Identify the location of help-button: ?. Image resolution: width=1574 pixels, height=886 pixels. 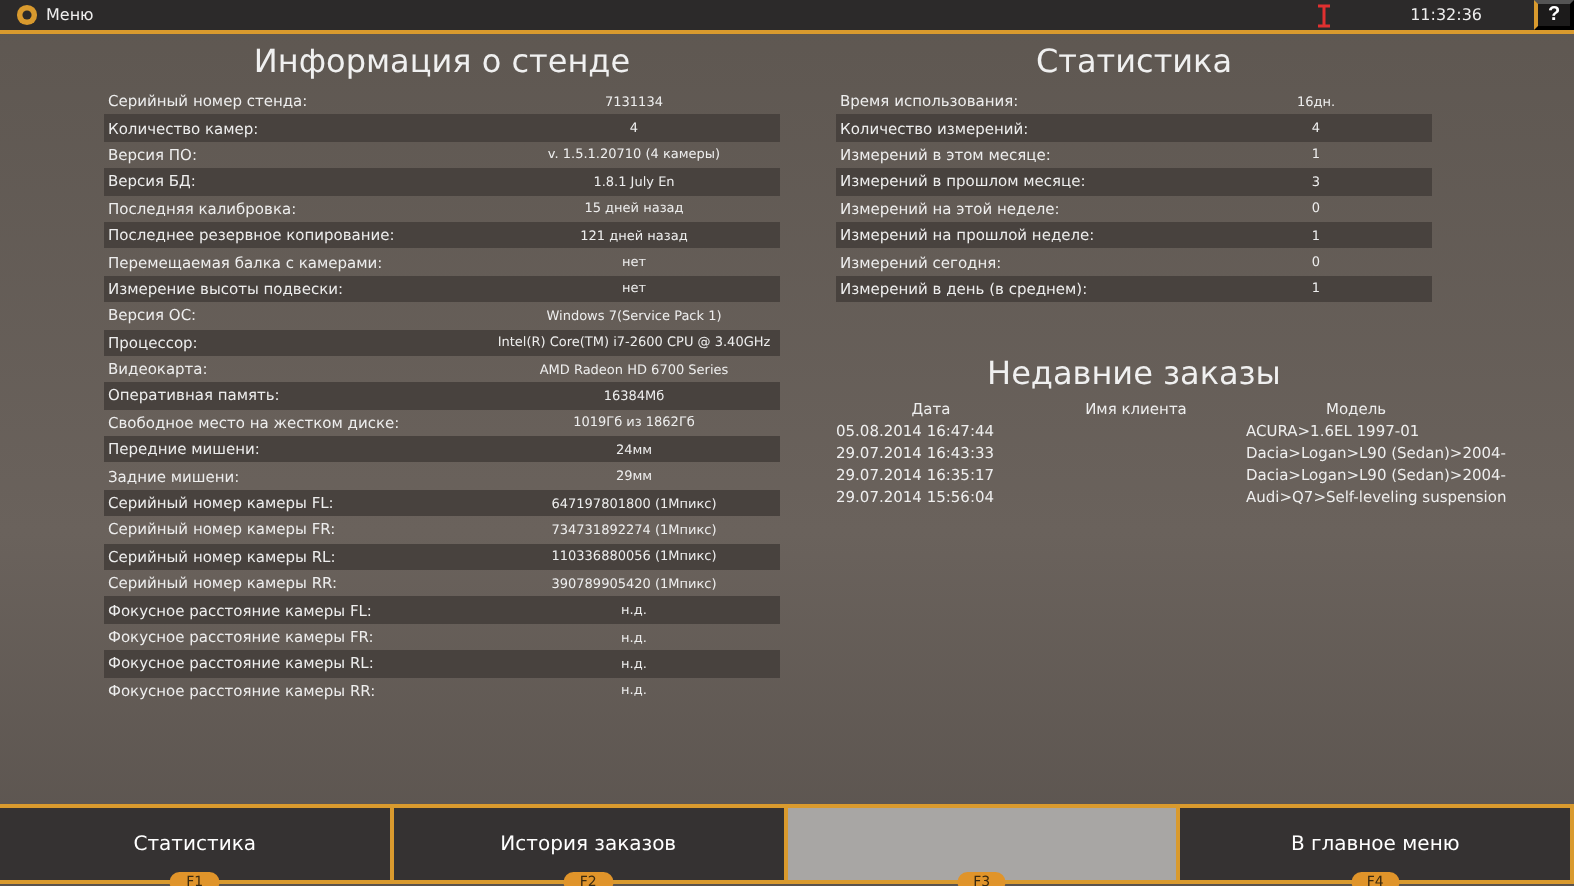
(1554, 15).